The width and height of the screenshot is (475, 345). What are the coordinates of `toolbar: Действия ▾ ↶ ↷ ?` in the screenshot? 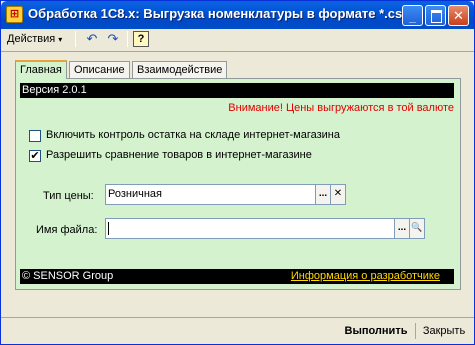 It's located at (237, 39).